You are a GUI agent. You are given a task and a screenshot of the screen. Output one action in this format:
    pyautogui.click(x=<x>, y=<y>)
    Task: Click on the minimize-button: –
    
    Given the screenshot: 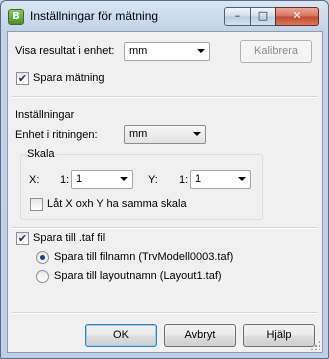 What is the action you would take?
    pyautogui.click(x=237, y=16)
    